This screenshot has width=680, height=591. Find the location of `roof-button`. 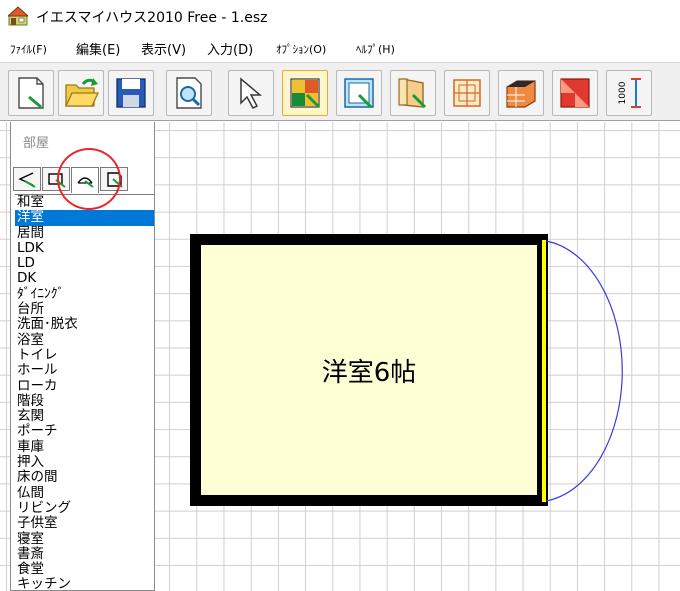

roof-button is located at coordinates (575, 93).